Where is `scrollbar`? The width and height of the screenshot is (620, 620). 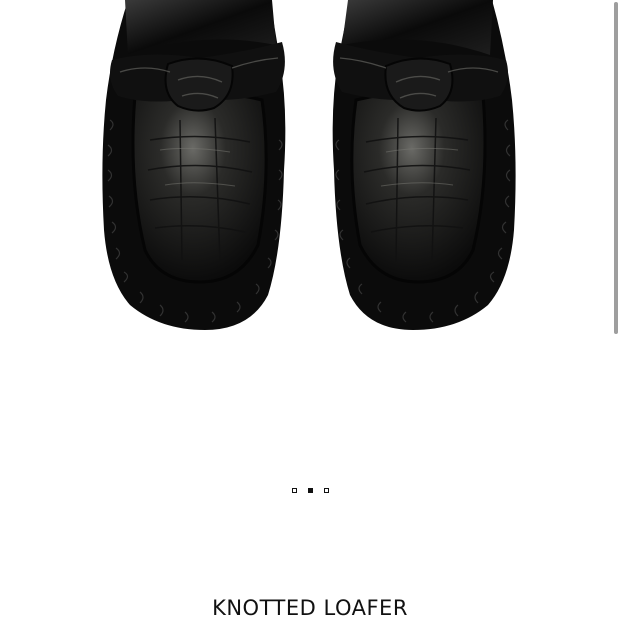
scrollbar is located at coordinates (616, 310).